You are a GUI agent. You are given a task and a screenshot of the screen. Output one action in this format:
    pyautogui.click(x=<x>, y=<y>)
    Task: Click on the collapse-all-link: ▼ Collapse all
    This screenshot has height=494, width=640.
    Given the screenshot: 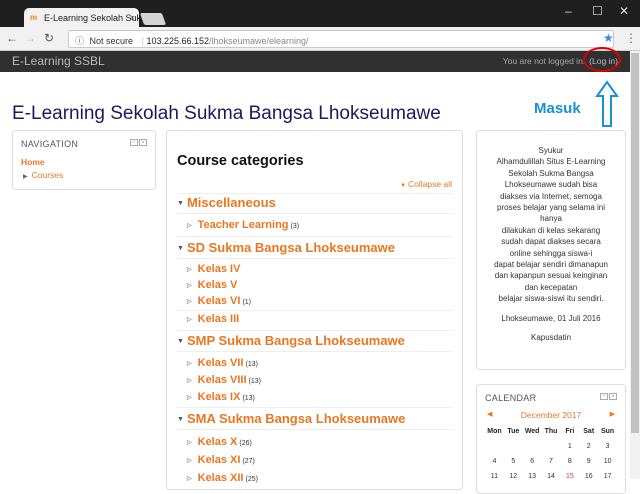 What is the action you would take?
    pyautogui.click(x=426, y=184)
    